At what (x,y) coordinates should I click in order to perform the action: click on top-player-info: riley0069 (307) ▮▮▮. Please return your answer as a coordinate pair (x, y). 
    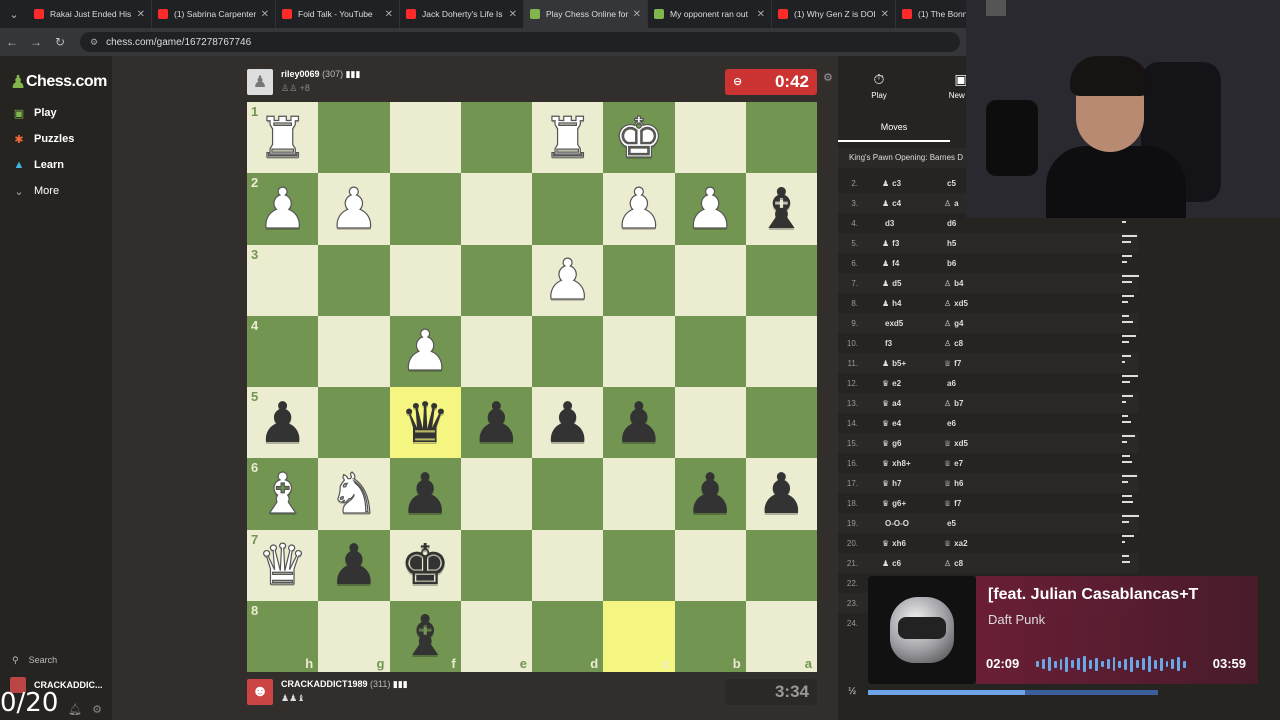
    Looking at the image, I should click on (320, 74).